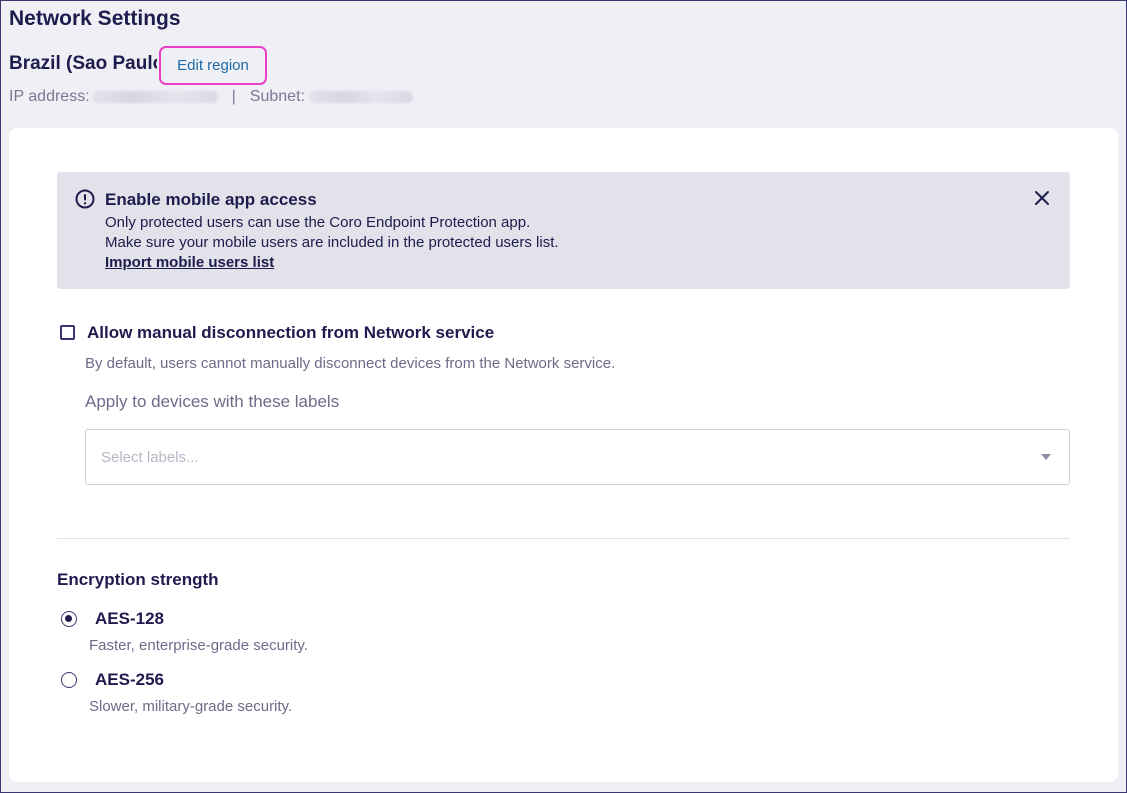 The image size is (1127, 793). What do you see at coordinates (360, 97) in the screenshot?
I see `subnet-redacted` at bounding box center [360, 97].